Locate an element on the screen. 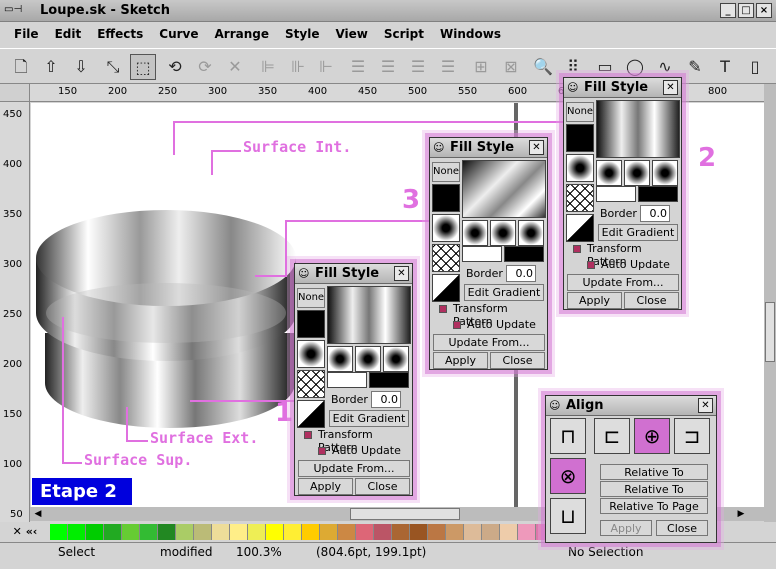 This screenshot has width=776, height=569. menu-script: Script is located at coordinates (404, 34).